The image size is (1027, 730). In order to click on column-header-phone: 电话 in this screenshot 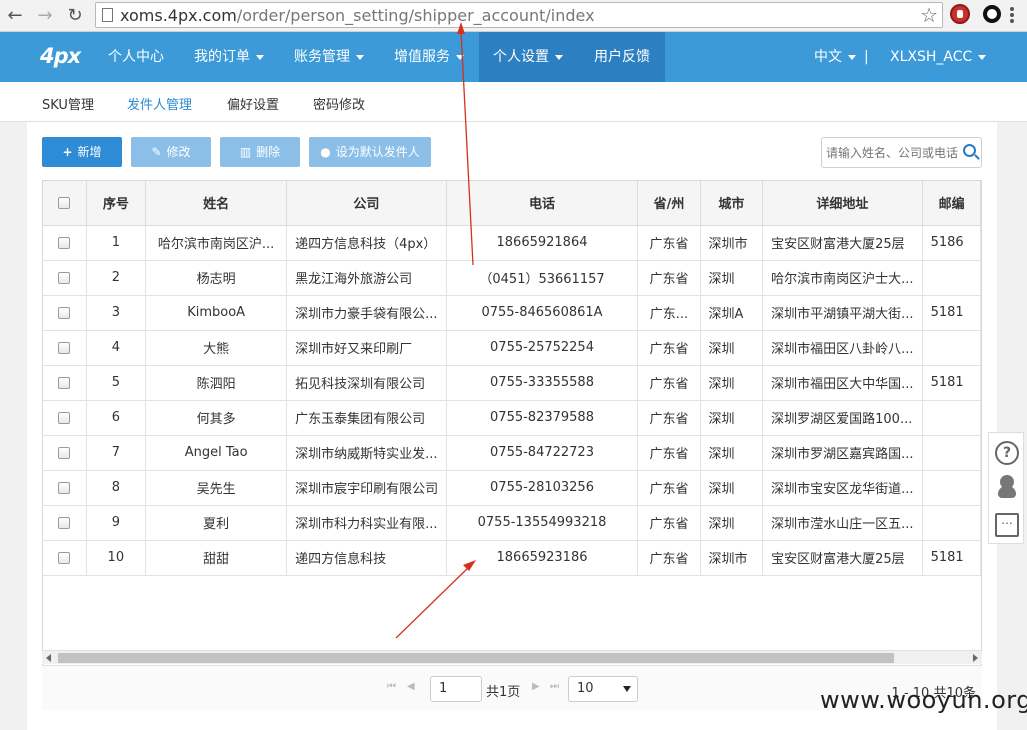, I will do `click(542, 203)`.